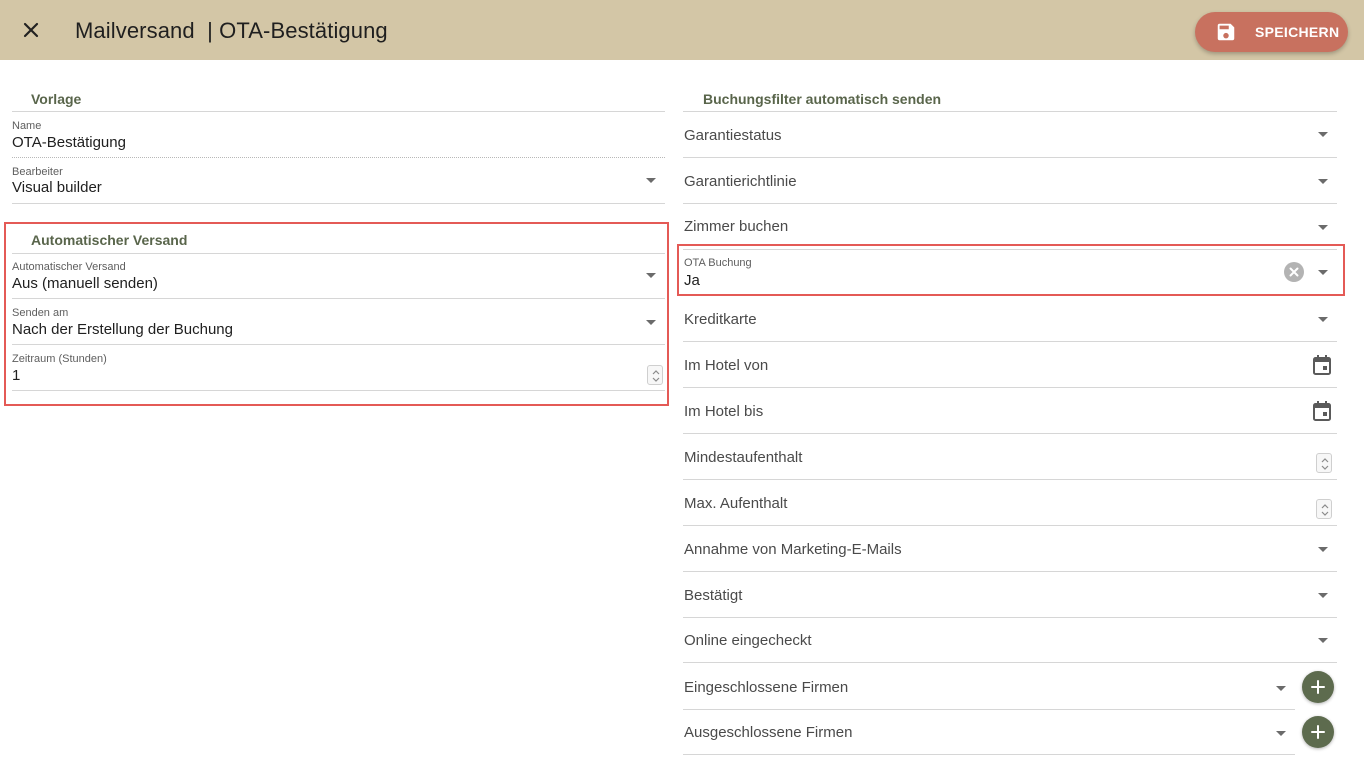 The height and width of the screenshot is (765, 1364). I want to click on auto-send-heading: Automatischer Versand, so click(109, 240).